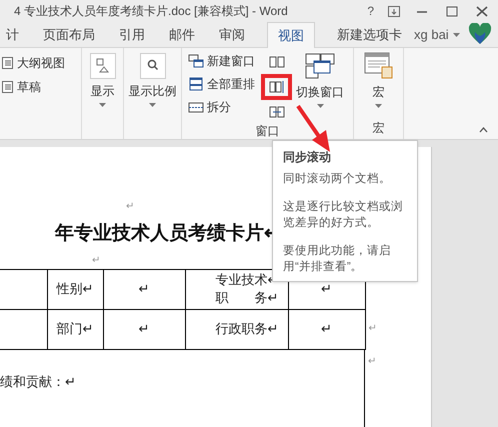 This screenshot has width=498, height=427. What do you see at coordinates (41, 63) in the screenshot?
I see `view-button: 大纲视图` at bounding box center [41, 63].